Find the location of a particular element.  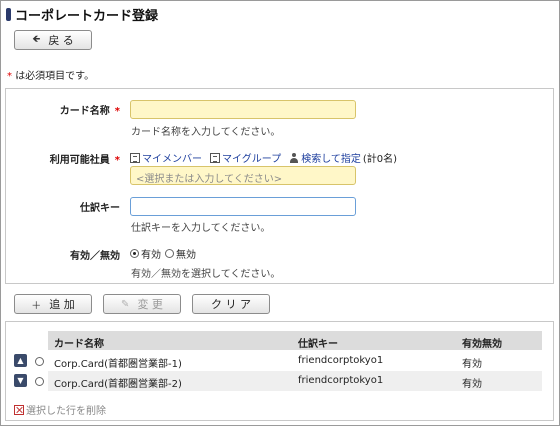

search-assign-link: 検索して指定 is located at coordinates (325, 157).